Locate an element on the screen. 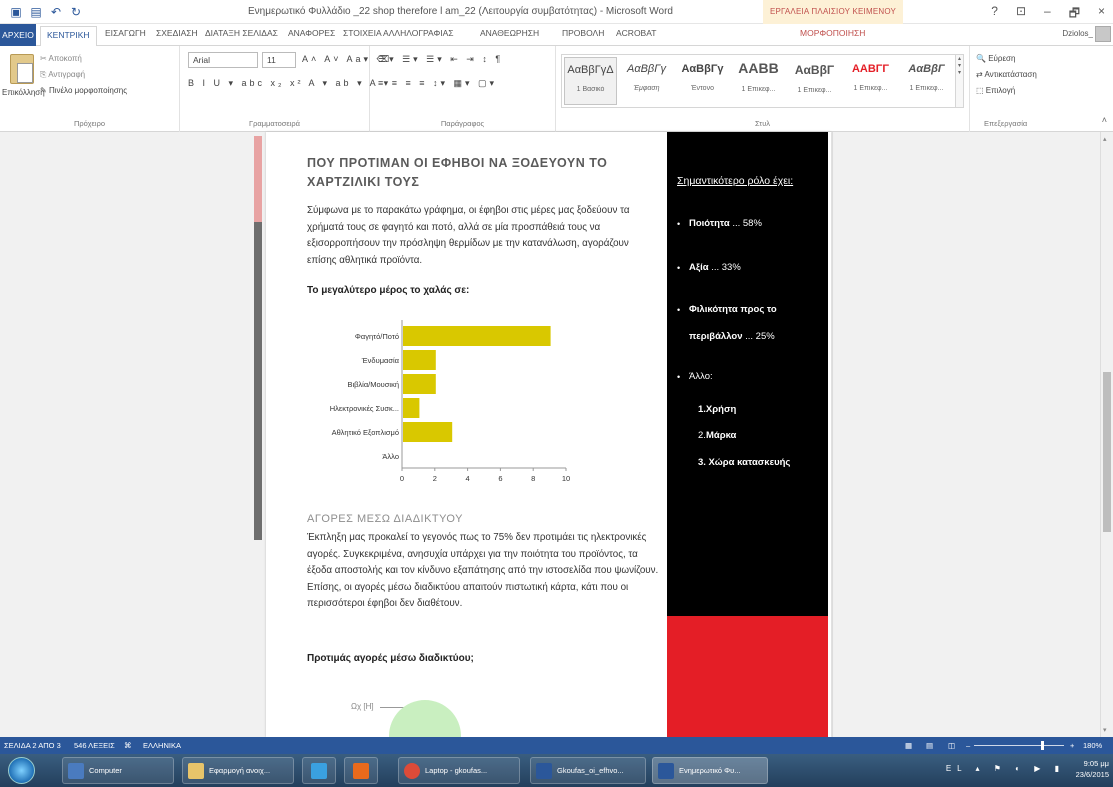 Image resolution: width=1113 pixels, height=787 pixels. tab-review: ΑΝΑΘΕΩΡΗΣΗ is located at coordinates (509, 33).